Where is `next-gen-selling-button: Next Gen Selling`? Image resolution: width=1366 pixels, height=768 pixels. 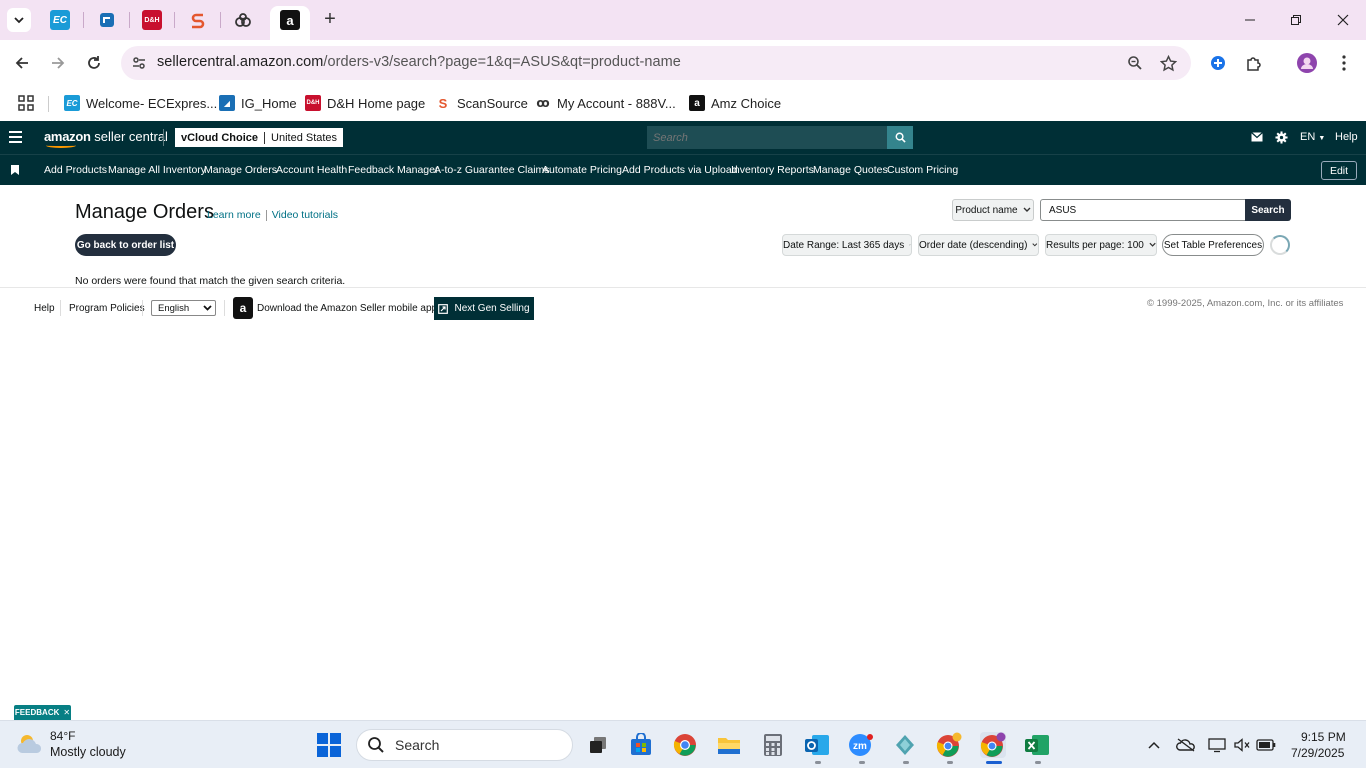
next-gen-selling-button: Next Gen Selling is located at coordinates (484, 308).